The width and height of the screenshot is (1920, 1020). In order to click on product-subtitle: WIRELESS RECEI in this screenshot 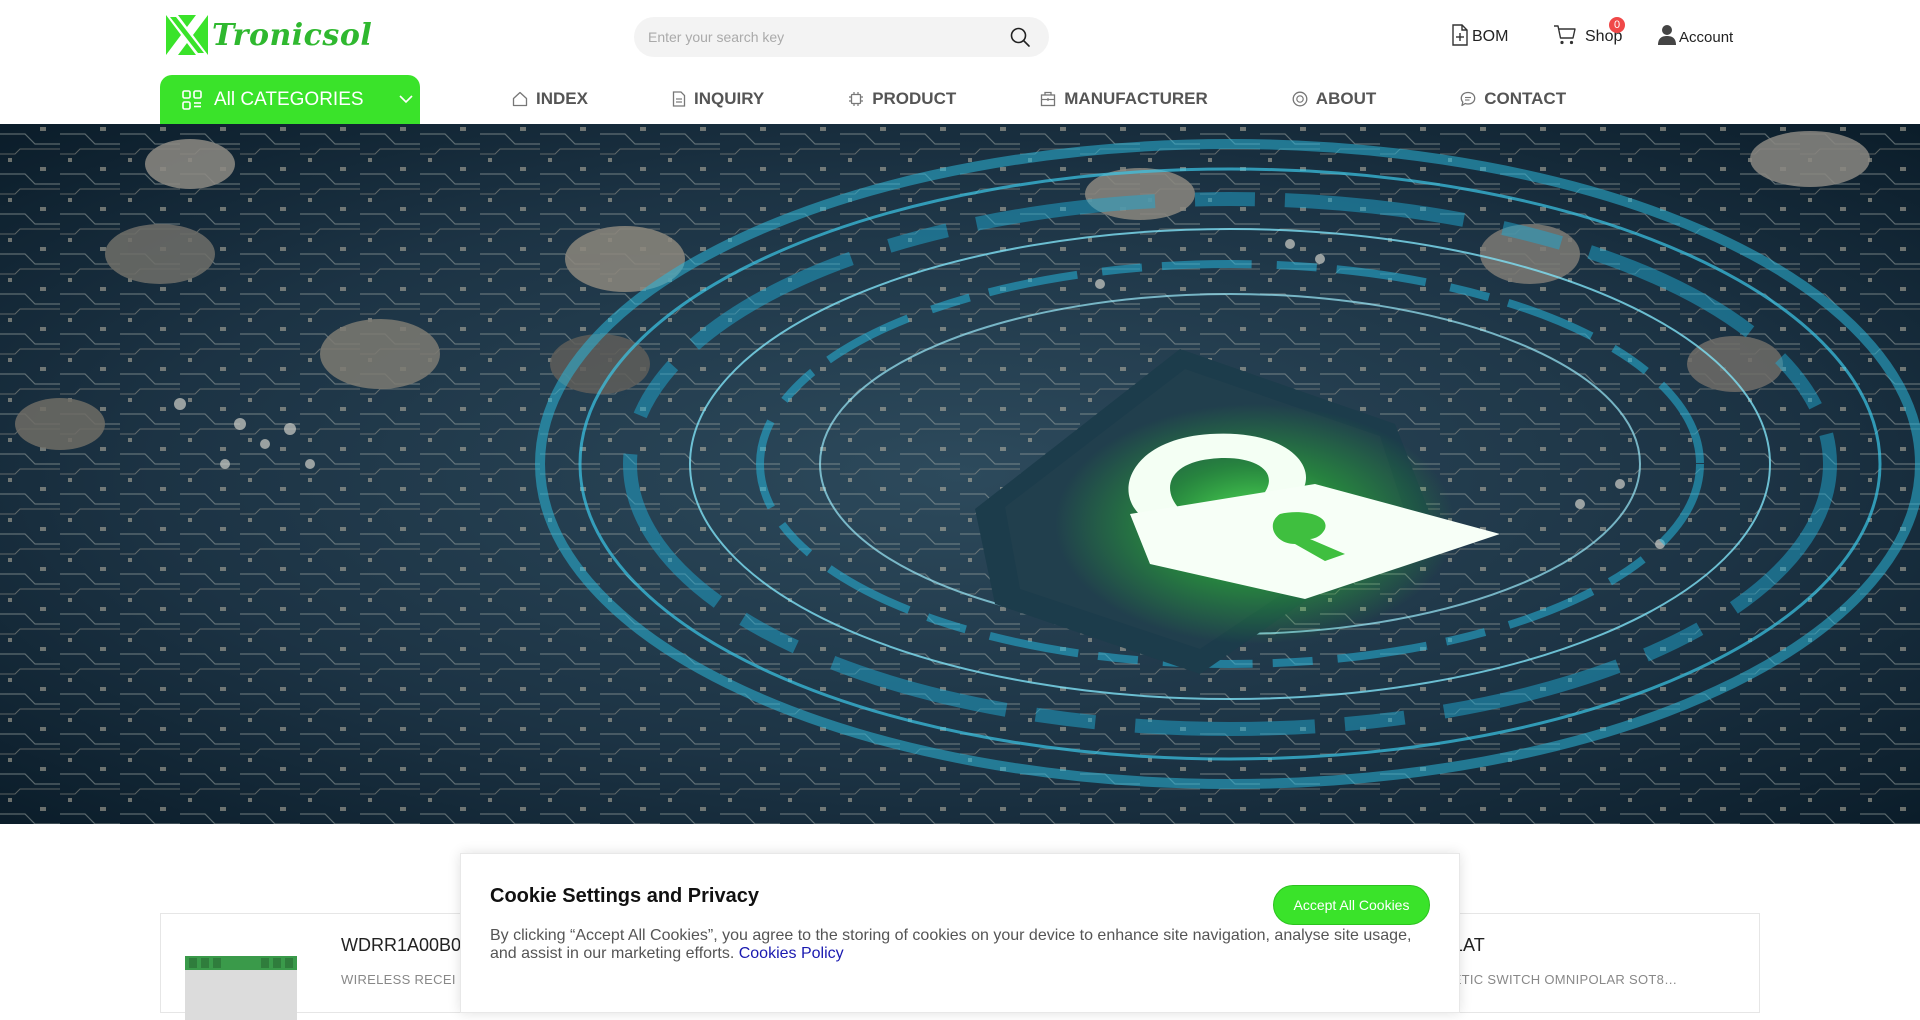, I will do `click(398, 979)`.